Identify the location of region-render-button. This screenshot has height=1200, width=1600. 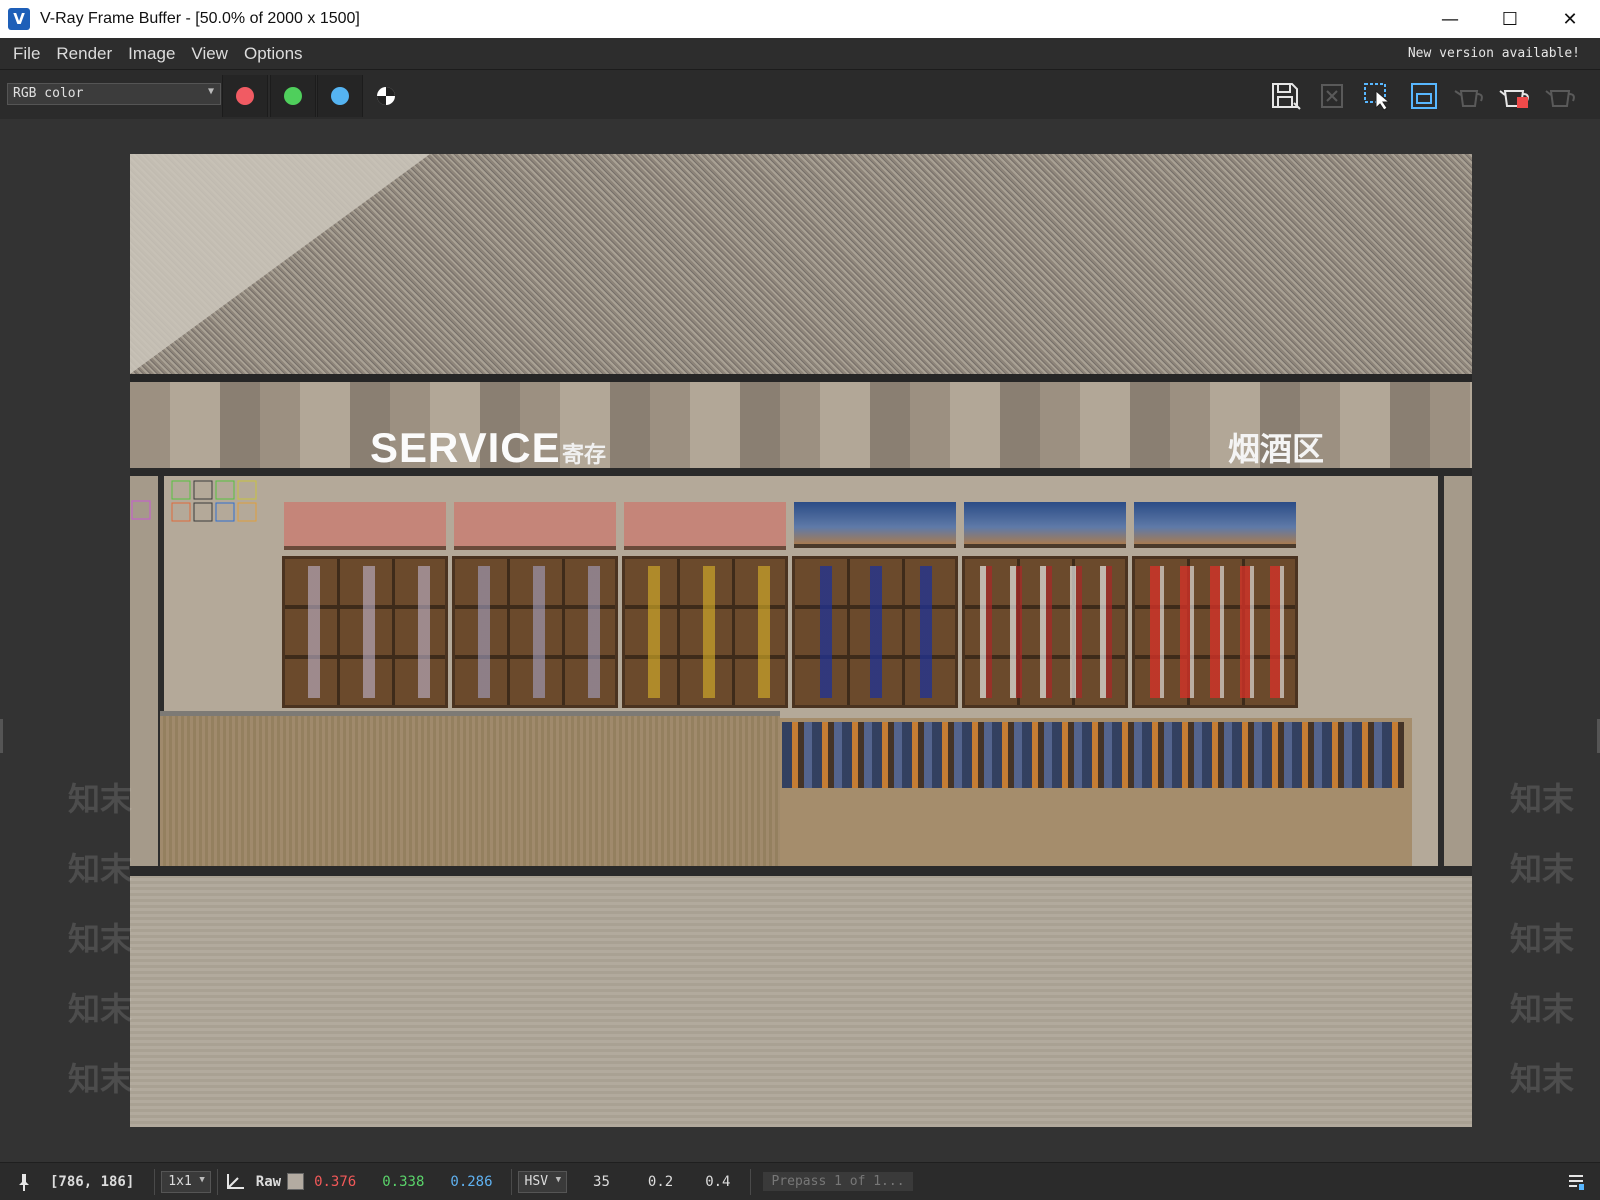
(1378, 96).